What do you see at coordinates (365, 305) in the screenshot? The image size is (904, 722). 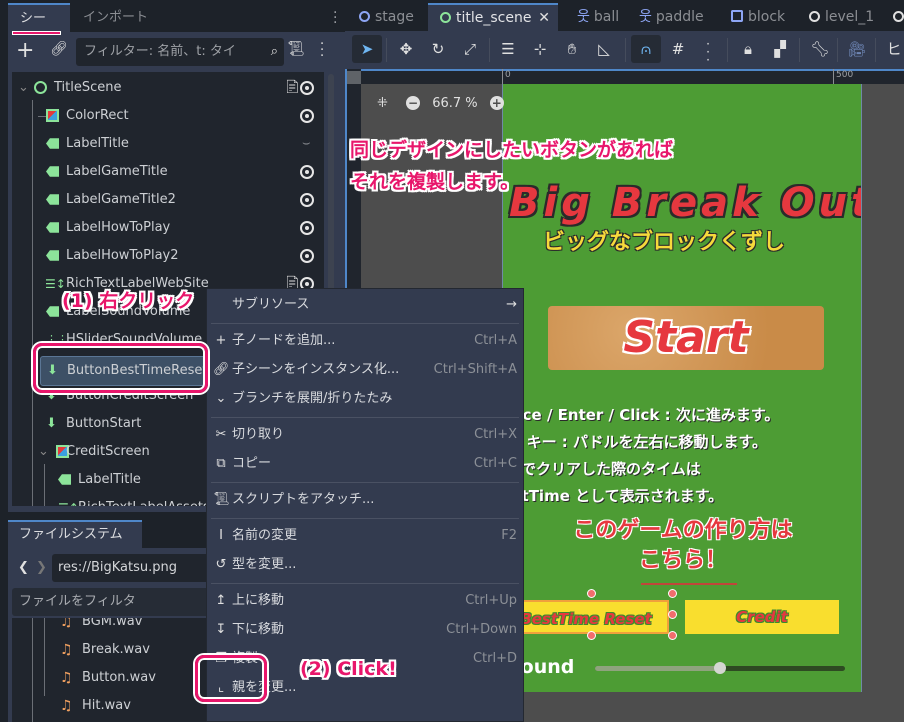 I see `menu-item-subresource: サブリソース →` at bounding box center [365, 305].